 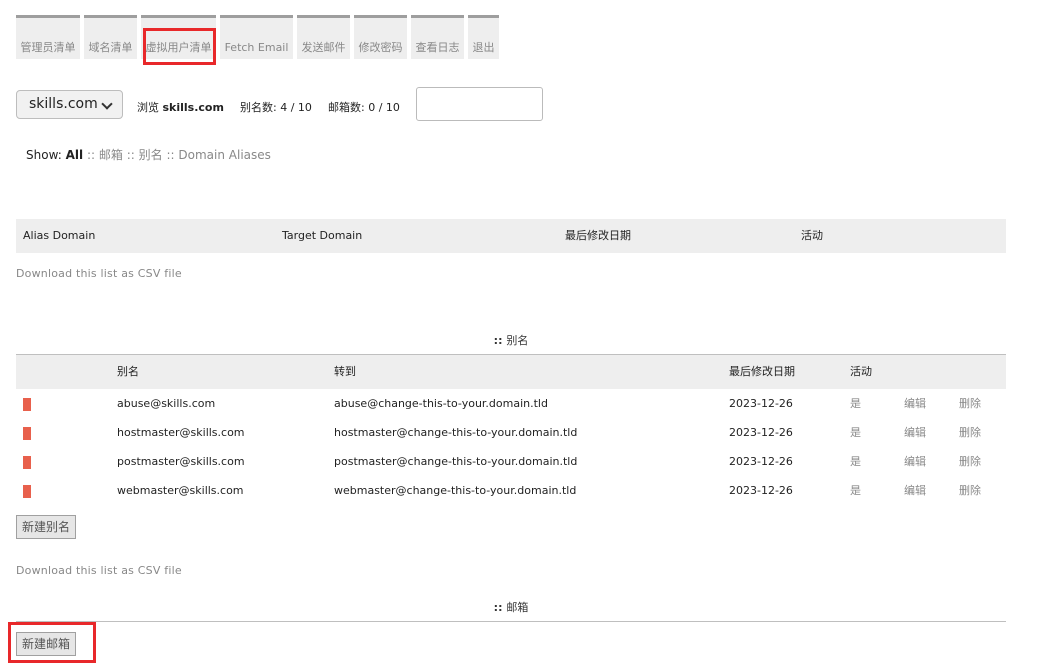 I want to click on tab-logout: 退出, so click(x=483, y=37).